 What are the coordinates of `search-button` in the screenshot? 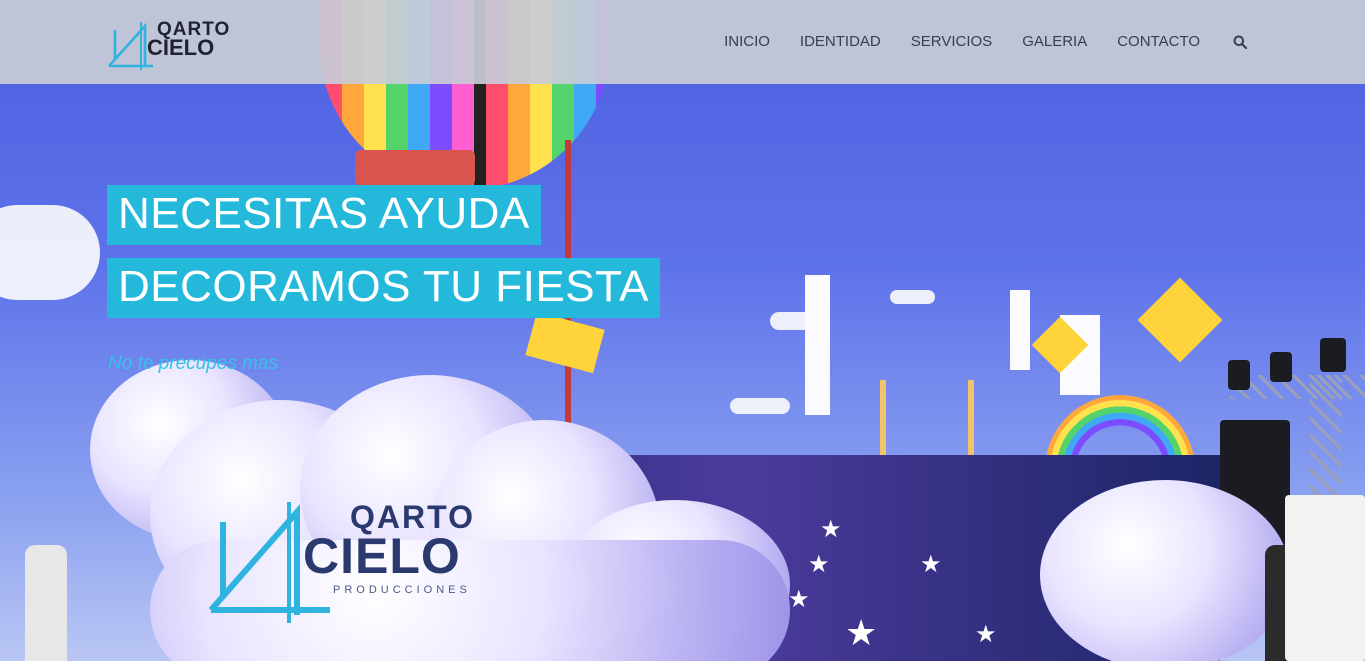 It's located at (1240, 42).